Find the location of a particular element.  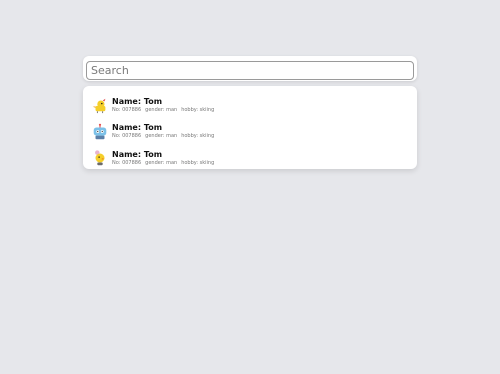

search-input is located at coordinates (250, 70).